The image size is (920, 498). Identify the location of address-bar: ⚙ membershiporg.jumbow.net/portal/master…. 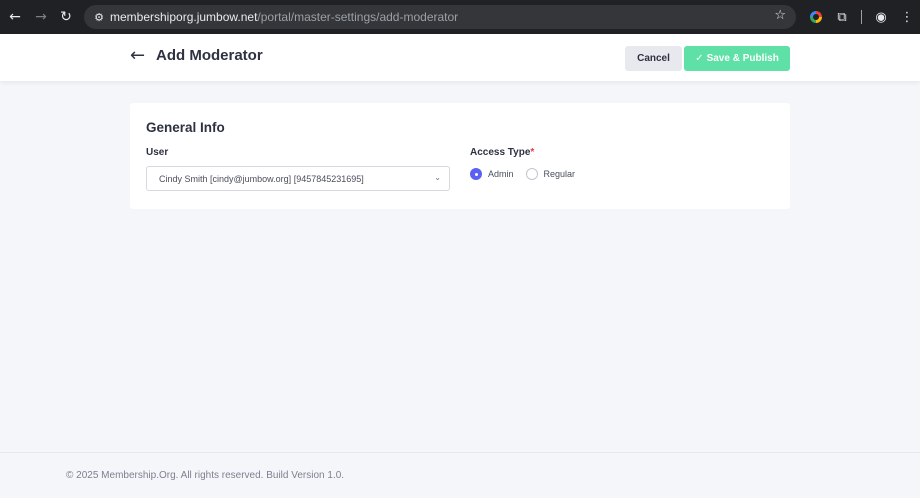
(440, 17).